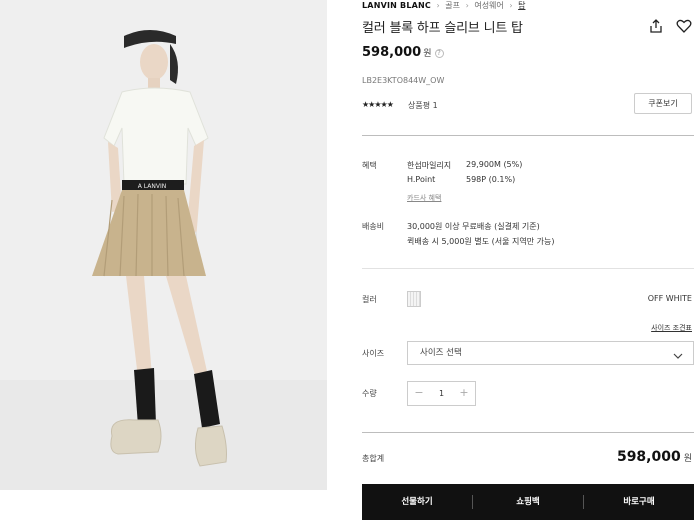 This screenshot has height=526, width=700. Describe the element at coordinates (403, 80) in the screenshot. I see `product-code: LB2E3KTO844W_OW` at that location.